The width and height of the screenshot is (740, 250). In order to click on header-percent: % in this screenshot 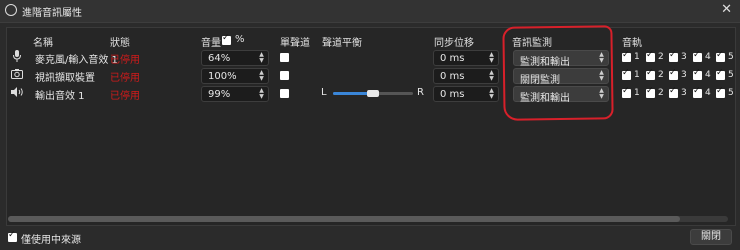, I will do `click(240, 39)`.